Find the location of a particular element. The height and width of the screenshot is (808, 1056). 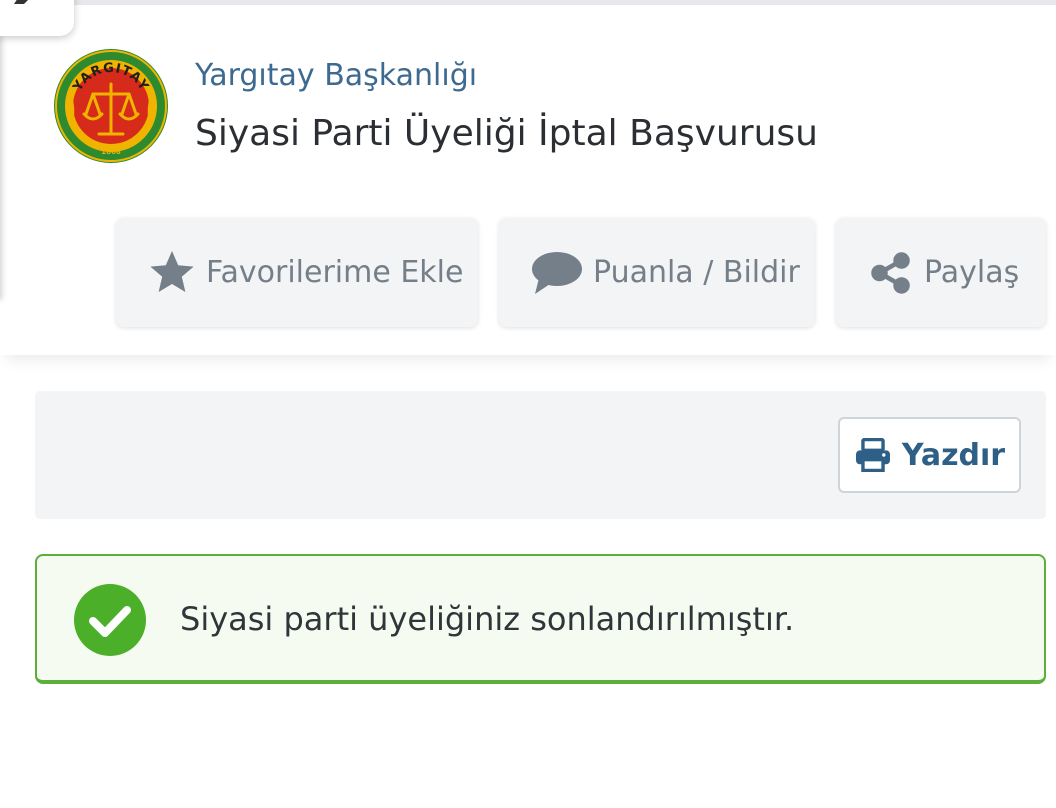

share-label: Paylaş is located at coordinates (972, 272).